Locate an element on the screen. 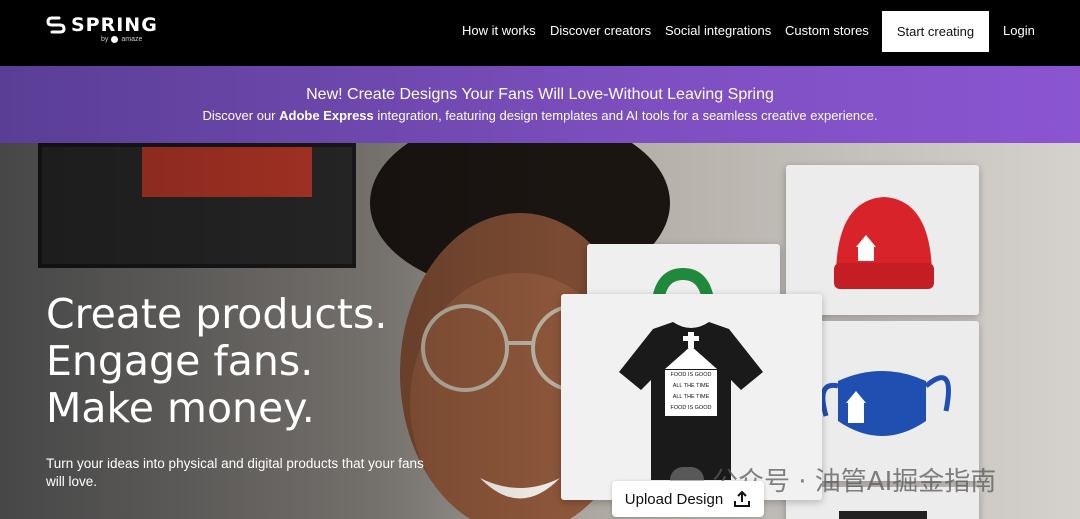 The height and width of the screenshot is (519, 1080). upload-design-label: Upload Design is located at coordinates (674, 499).